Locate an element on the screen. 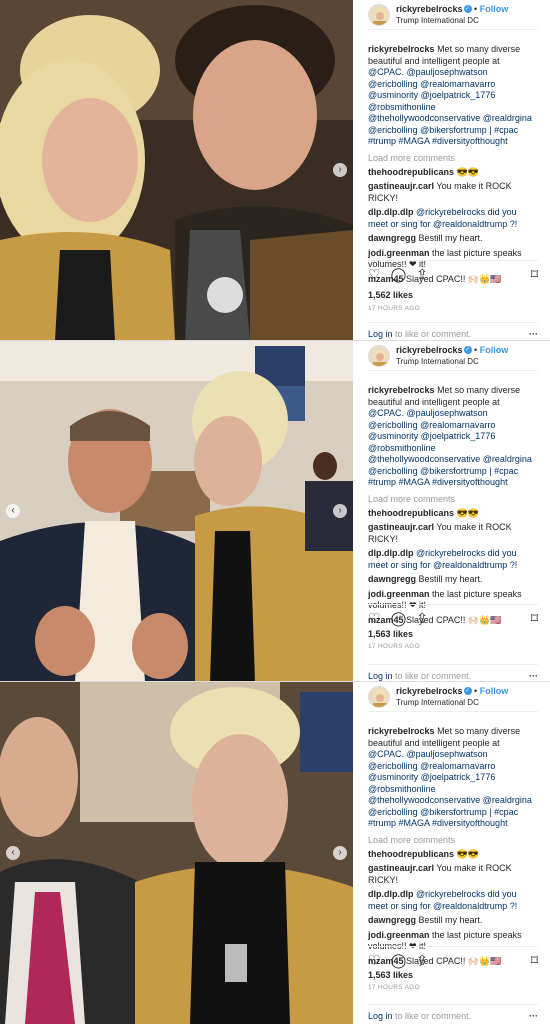 This screenshot has width=550, height=1024. login-bar: Log in to like or comment. ··· is located at coordinates (453, 1012).